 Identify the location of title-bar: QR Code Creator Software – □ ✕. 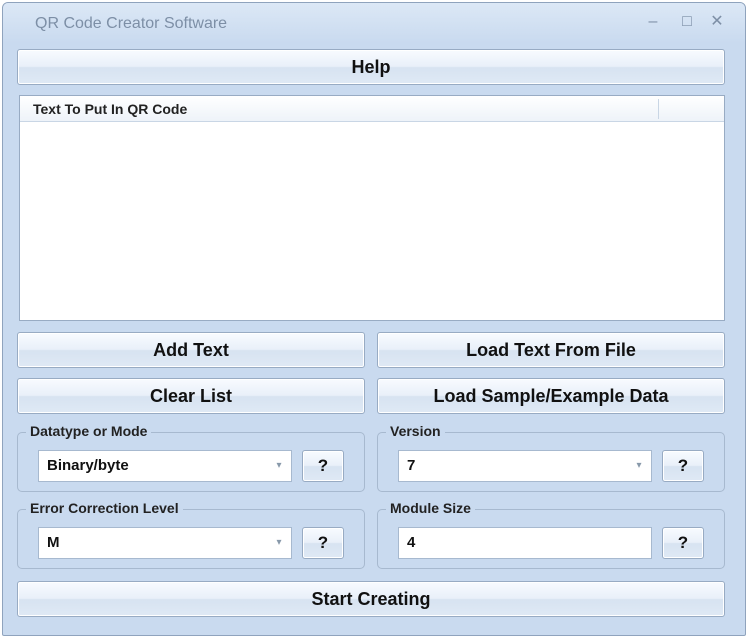
(374, 23).